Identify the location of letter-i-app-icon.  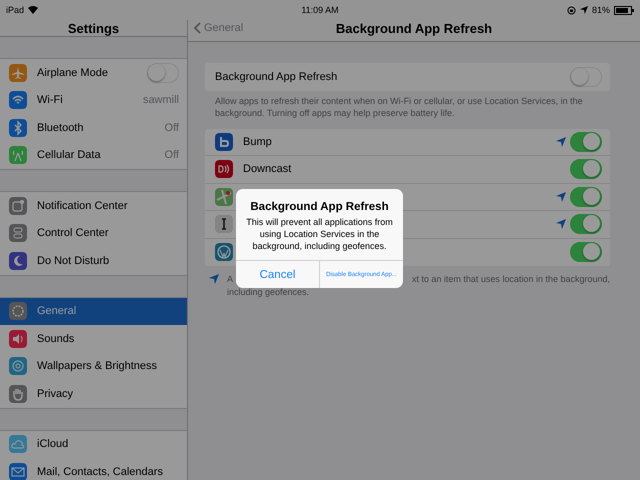
(224, 224).